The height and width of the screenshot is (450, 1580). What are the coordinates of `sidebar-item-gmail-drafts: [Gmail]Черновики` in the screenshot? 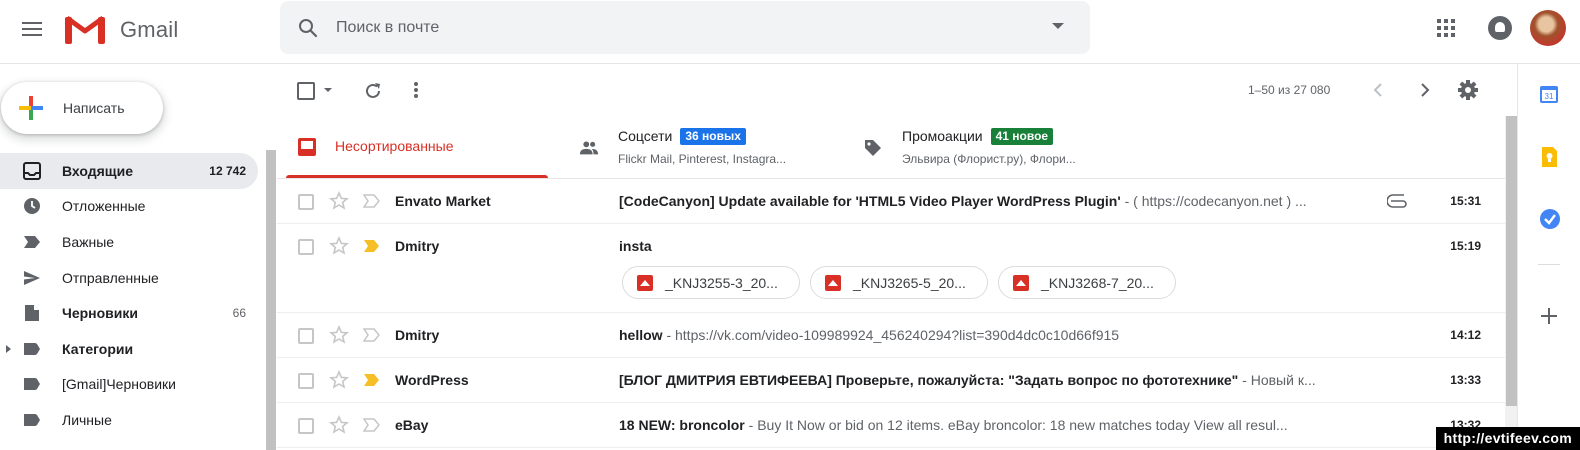 It's located at (129, 385).